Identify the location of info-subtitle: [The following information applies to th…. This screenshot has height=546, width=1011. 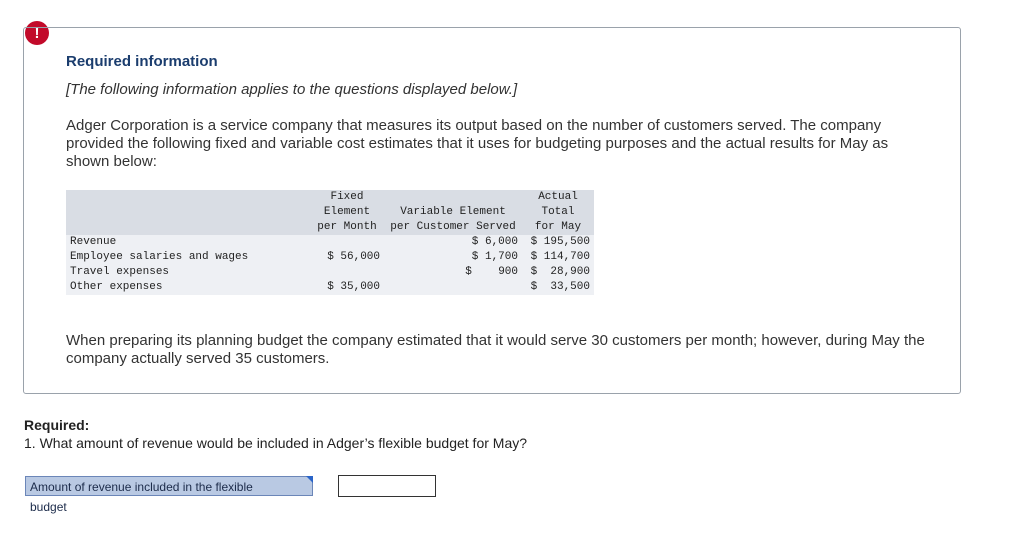
(292, 89).